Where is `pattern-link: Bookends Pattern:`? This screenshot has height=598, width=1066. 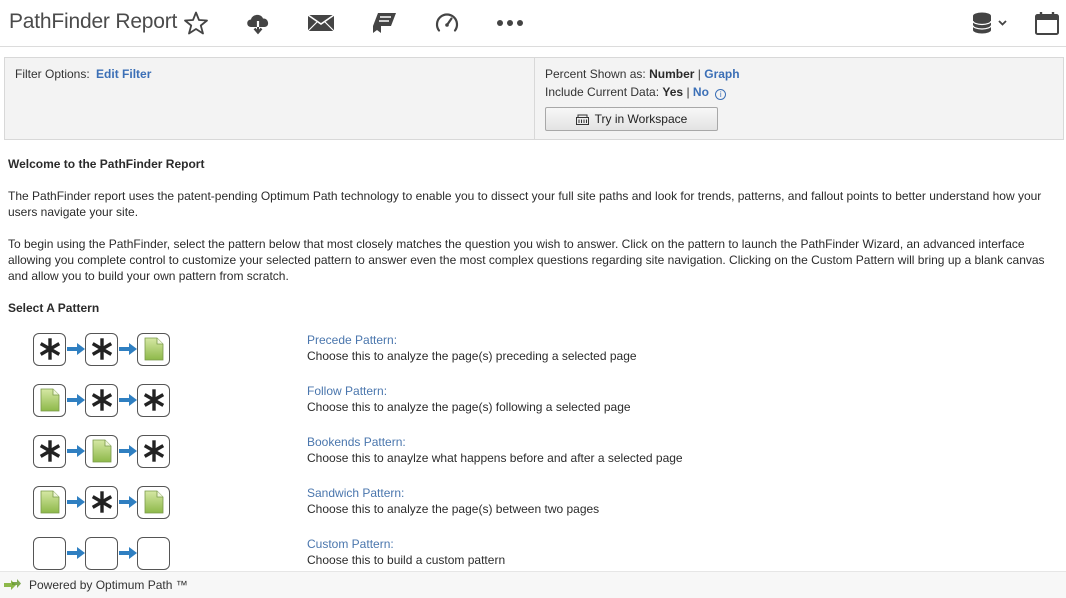
pattern-link: Bookends Pattern: is located at coordinates (356, 442).